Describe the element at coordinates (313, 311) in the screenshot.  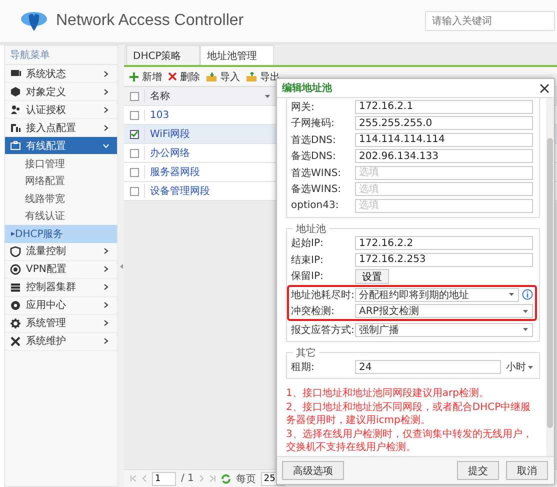
I see `field-label: 冲突检测:` at that location.